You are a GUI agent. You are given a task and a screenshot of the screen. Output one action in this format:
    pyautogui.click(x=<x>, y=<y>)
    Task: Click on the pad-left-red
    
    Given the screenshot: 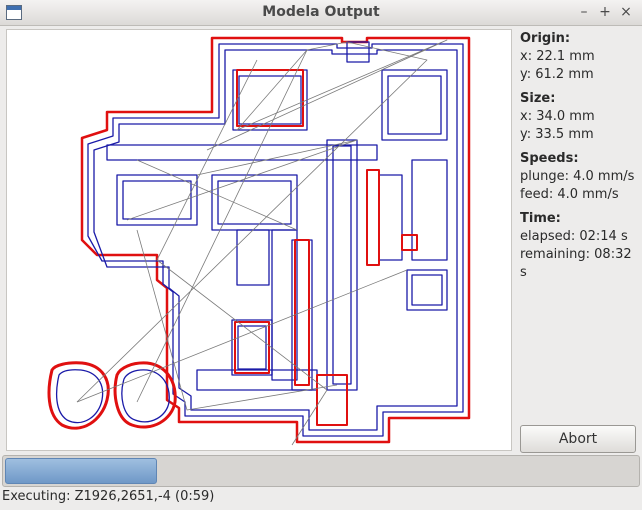 What is the action you would take?
    pyautogui.click(x=78, y=395)
    